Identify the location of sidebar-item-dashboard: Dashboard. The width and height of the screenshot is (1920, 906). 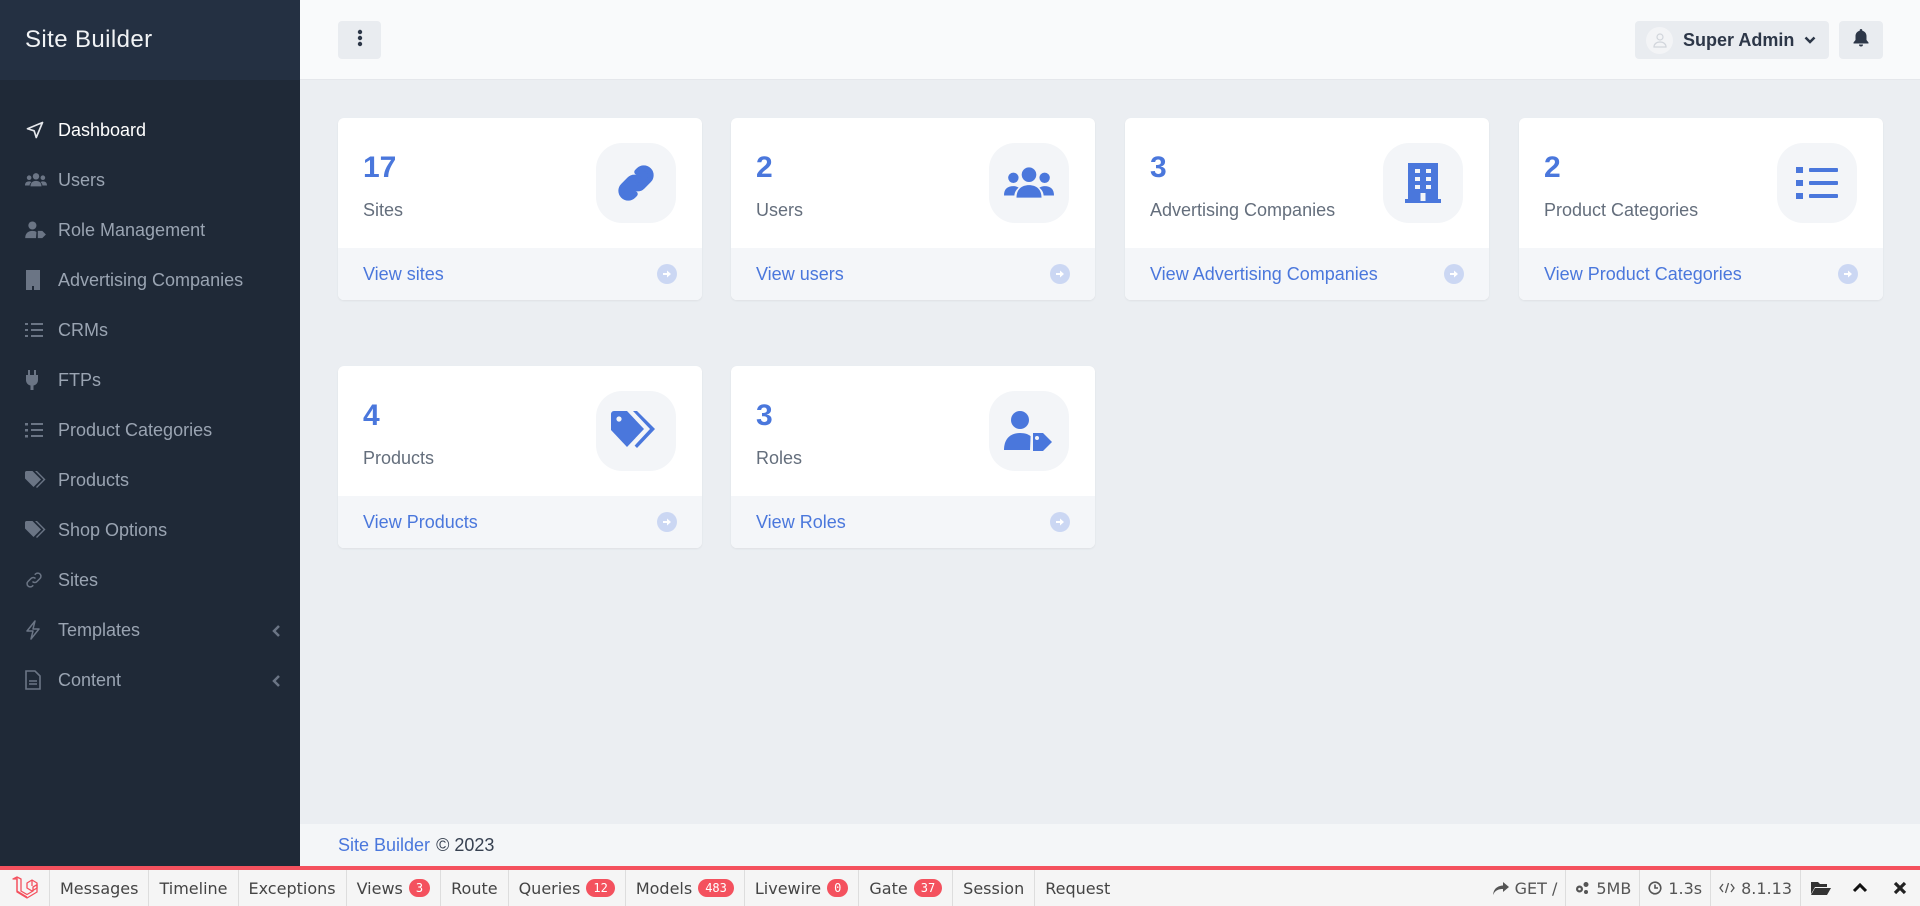
(150, 130).